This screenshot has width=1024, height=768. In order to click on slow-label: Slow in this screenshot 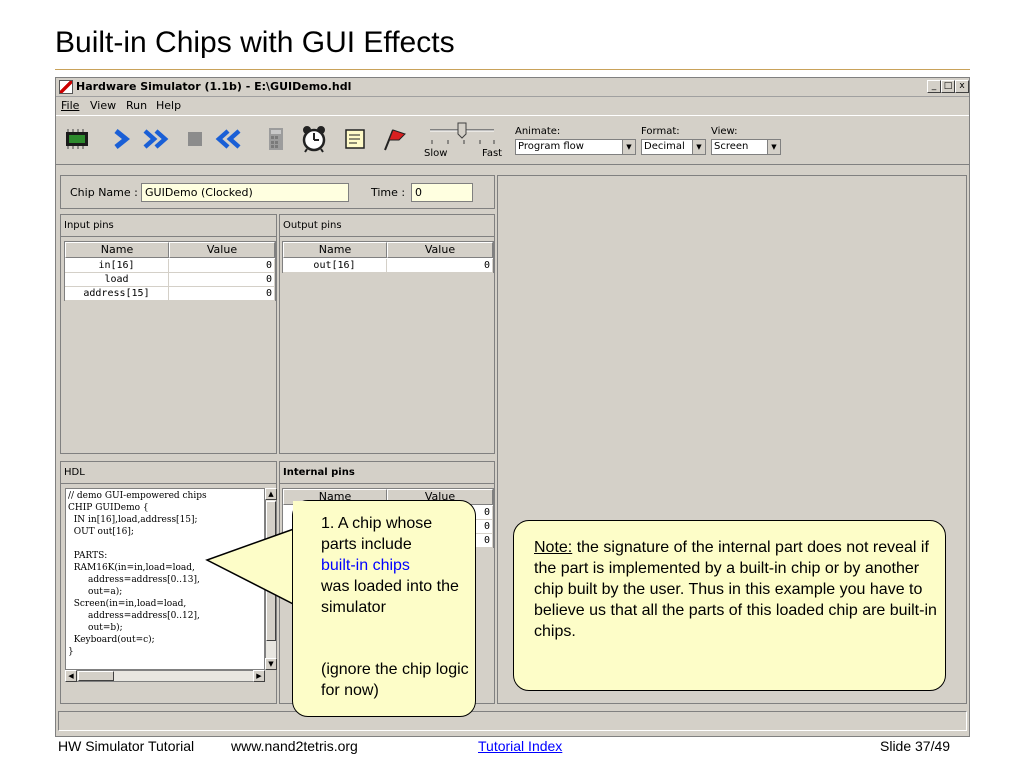, I will do `click(436, 153)`.